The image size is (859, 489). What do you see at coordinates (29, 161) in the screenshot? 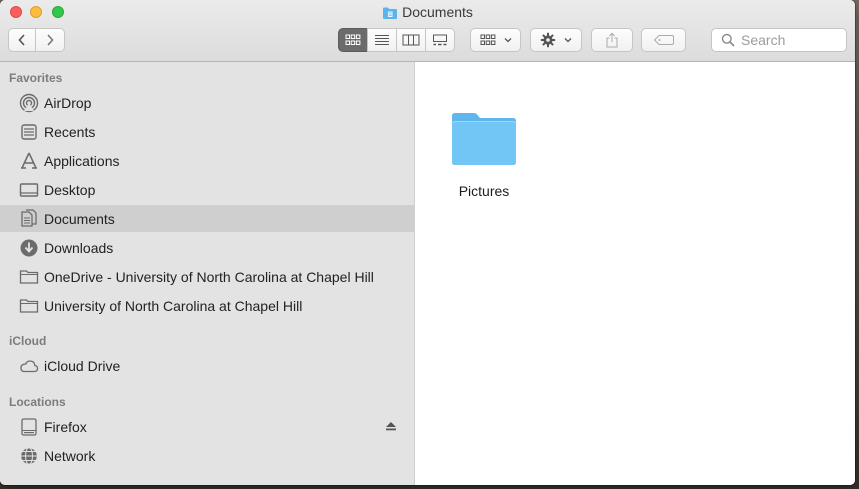
I see `applications-icon` at bounding box center [29, 161].